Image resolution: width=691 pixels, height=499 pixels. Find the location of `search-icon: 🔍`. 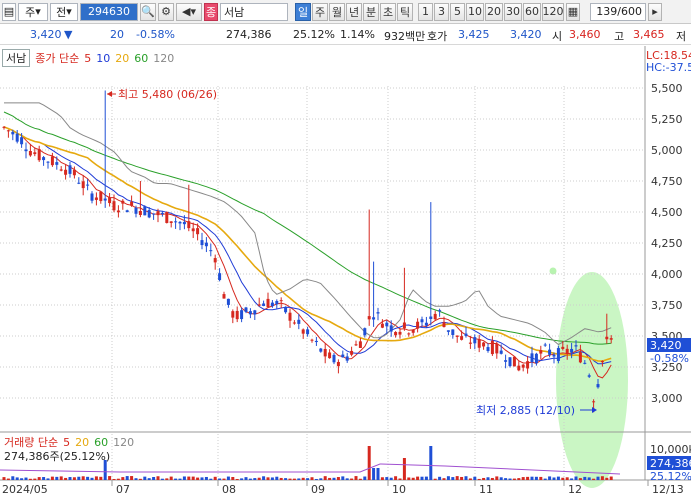

search-icon: 🔍 is located at coordinates (148, 11).